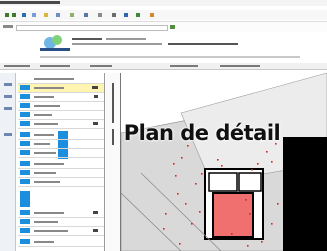 The image size is (327, 251). Describe the element at coordinates (46, 15) in the screenshot. I see `favorites-icon` at that location.